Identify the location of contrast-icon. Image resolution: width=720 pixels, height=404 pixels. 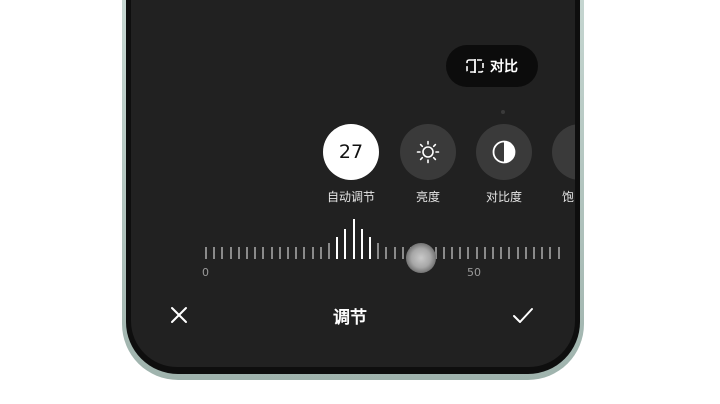
(504, 152).